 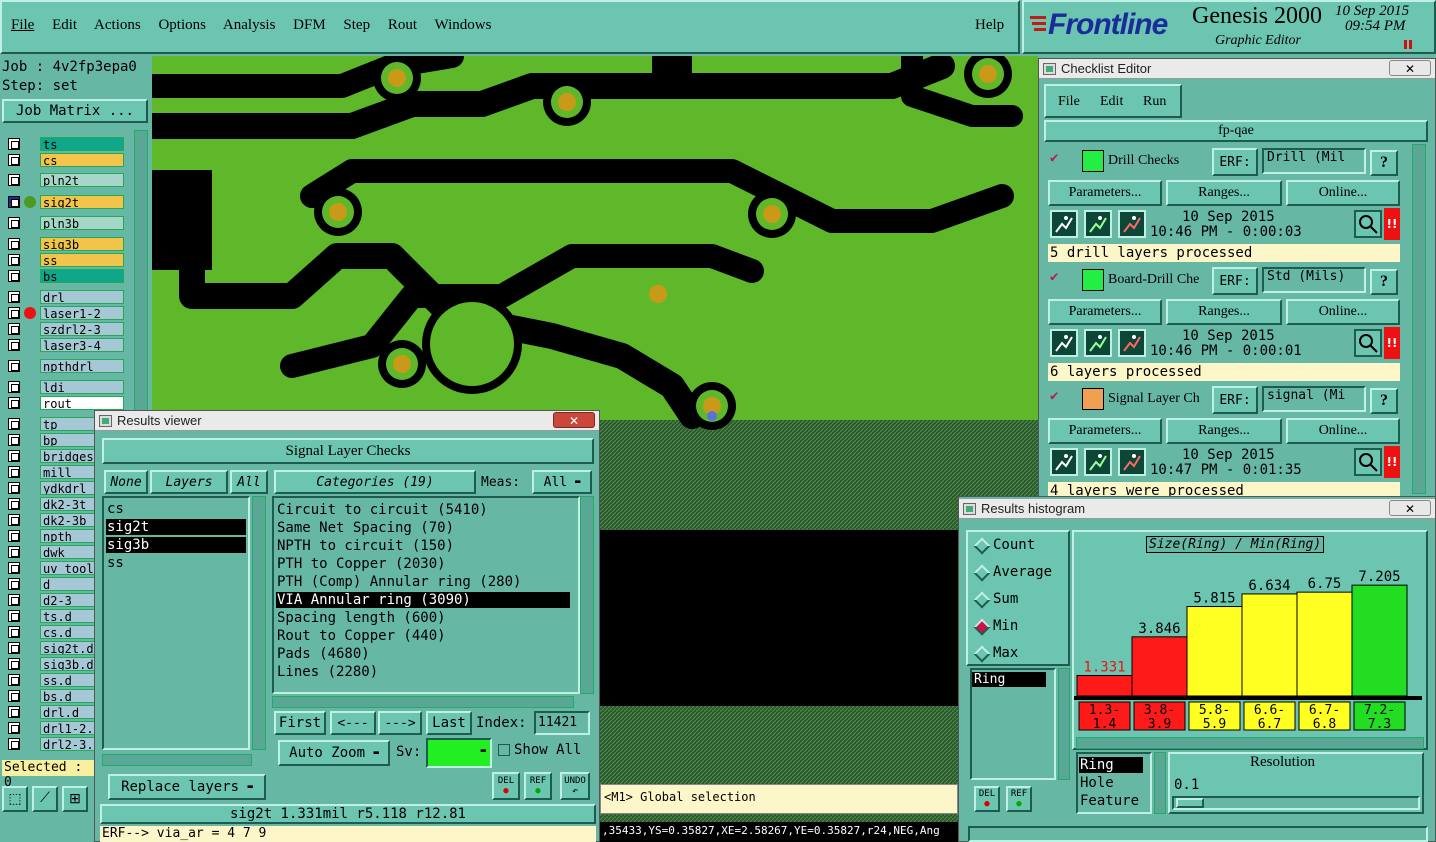 What do you see at coordinates (353, 723) in the screenshot?
I see `prev-button: <---` at bounding box center [353, 723].